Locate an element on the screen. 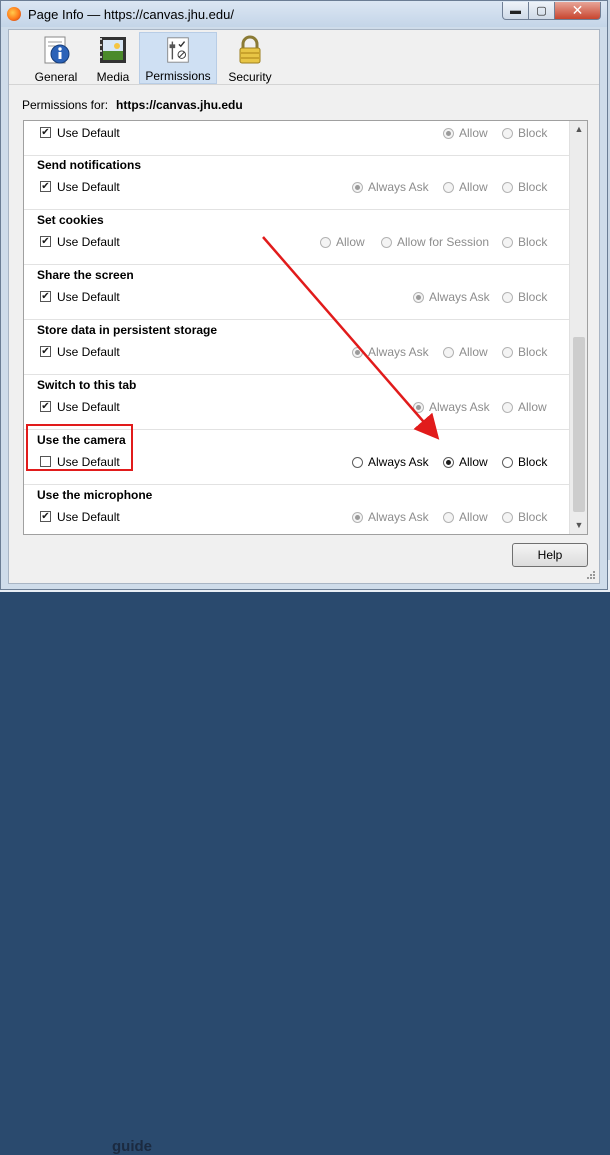  tab-security: Security is located at coordinates (250, 58).